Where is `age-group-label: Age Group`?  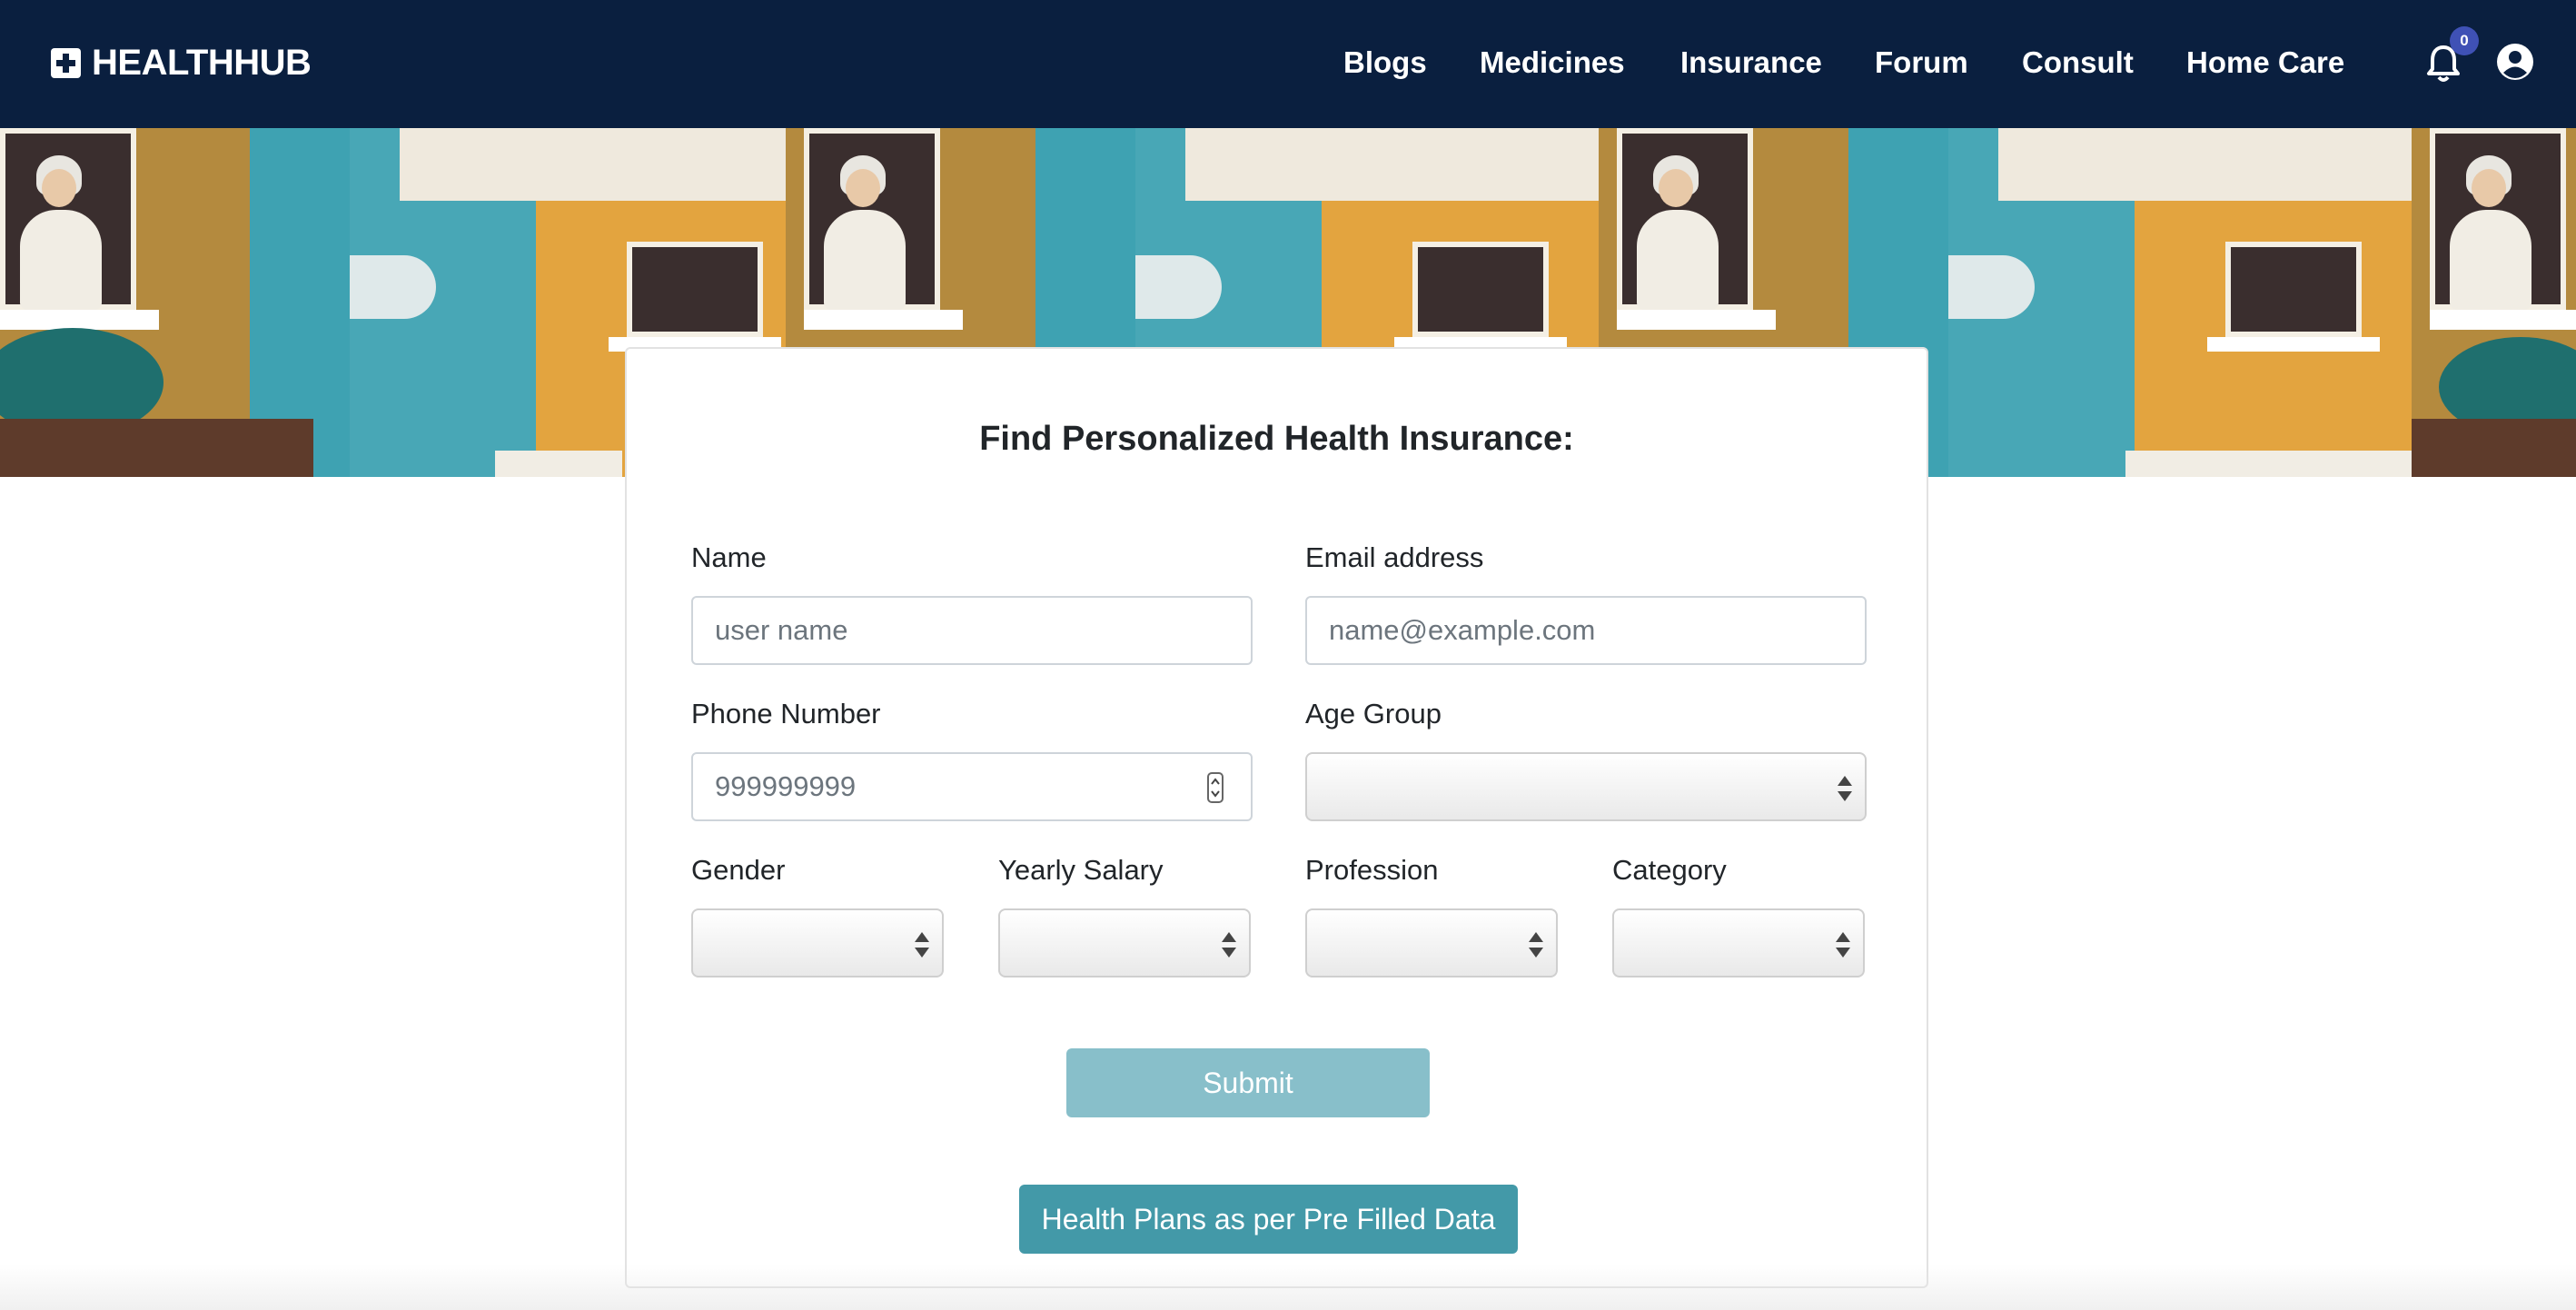 age-group-label: Age Group is located at coordinates (1373, 713).